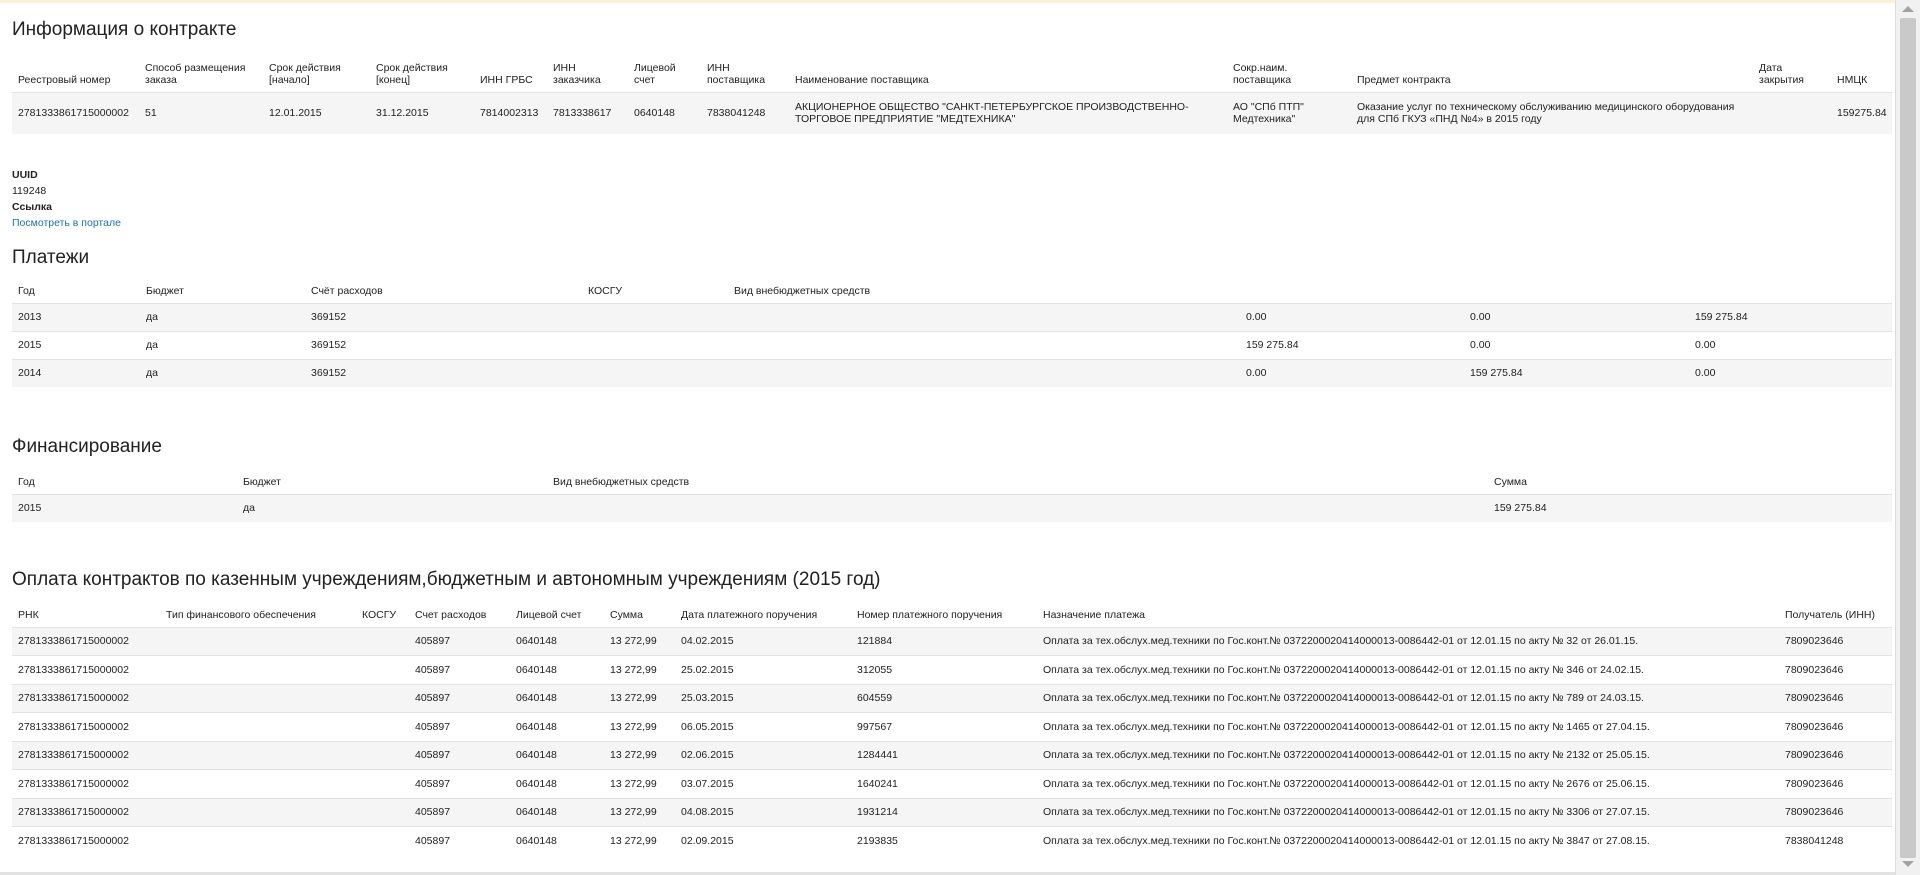 The height and width of the screenshot is (875, 1920). What do you see at coordinates (664, 112) in the screenshot?
I see `contract-cell: 0640148` at bounding box center [664, 112].